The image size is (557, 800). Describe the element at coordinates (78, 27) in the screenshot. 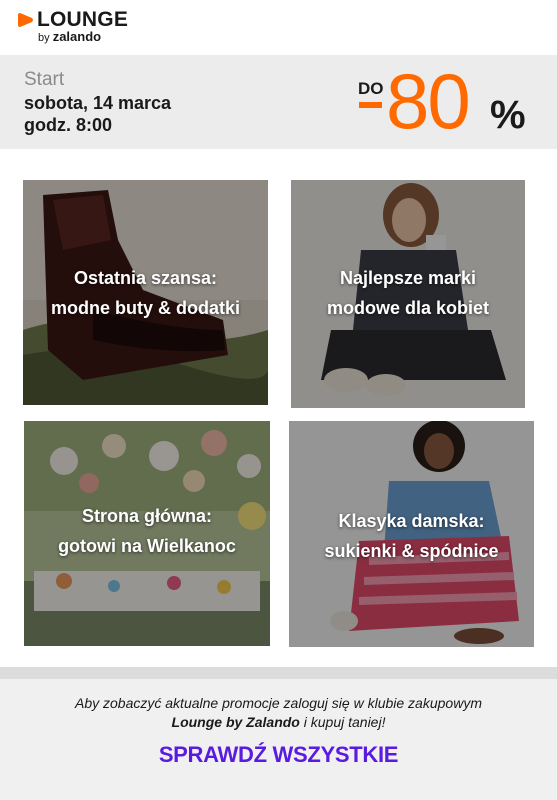

I see `lounge-logo: LOUNGE by zalando` at that location.